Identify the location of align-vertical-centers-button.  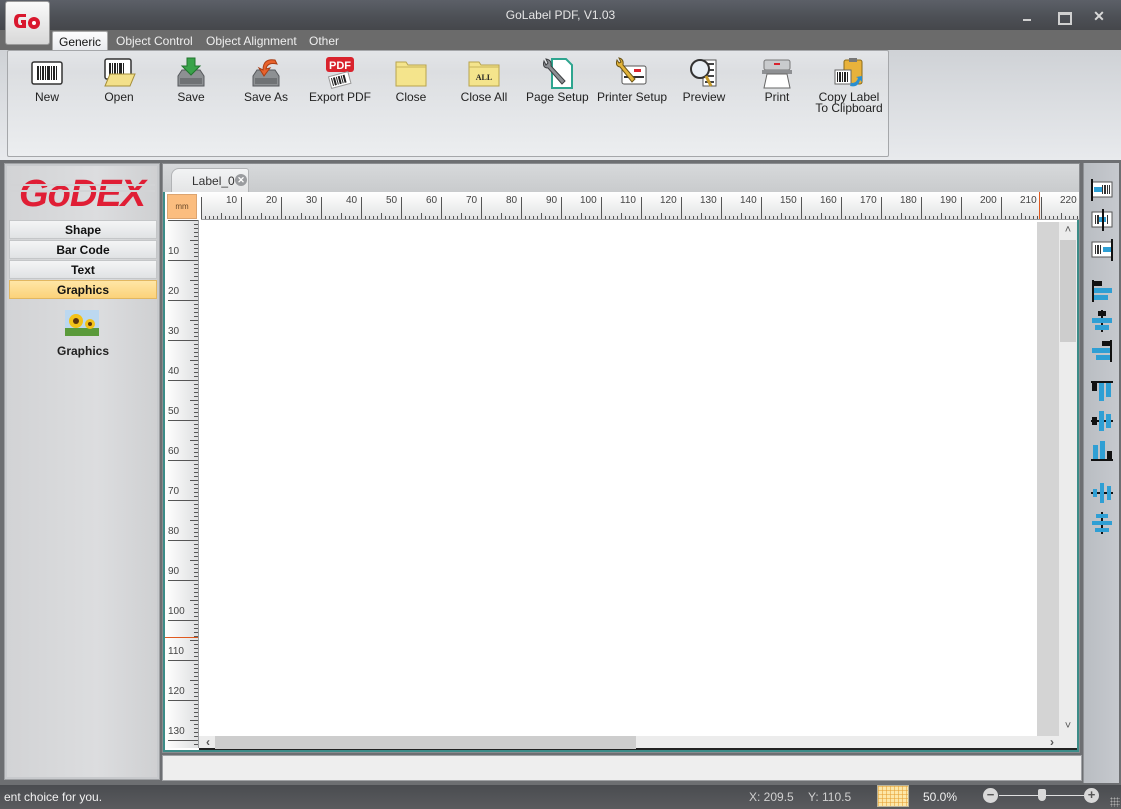
(1102, 421).